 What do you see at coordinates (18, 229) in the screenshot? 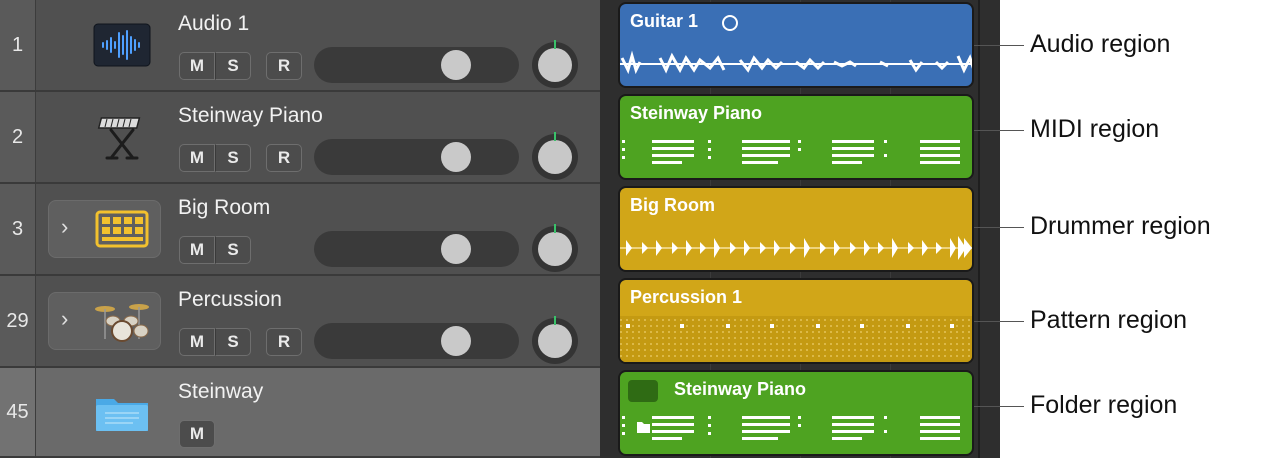
I see `track-number: 3` at bounding box center [18, 229].